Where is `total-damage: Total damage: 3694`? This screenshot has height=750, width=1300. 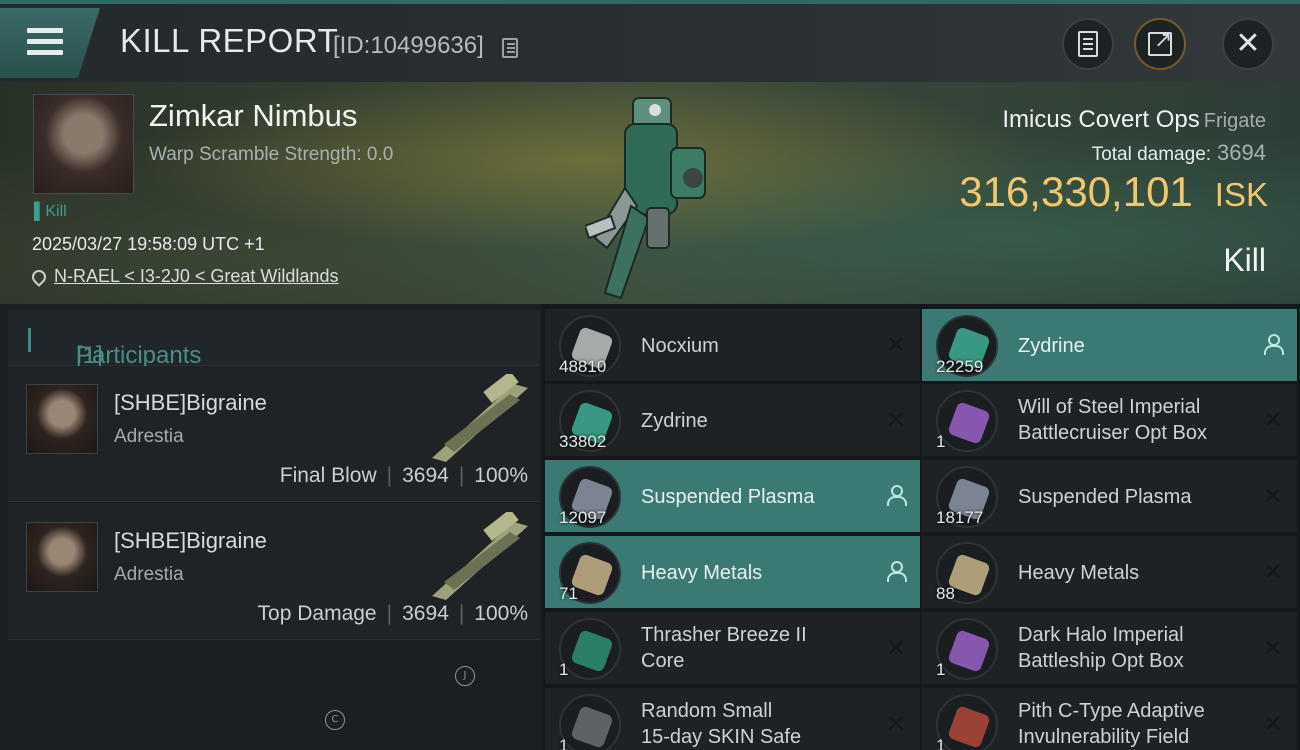
total-damage: Total damage: 3694 is located at coordinates (1178, 152).